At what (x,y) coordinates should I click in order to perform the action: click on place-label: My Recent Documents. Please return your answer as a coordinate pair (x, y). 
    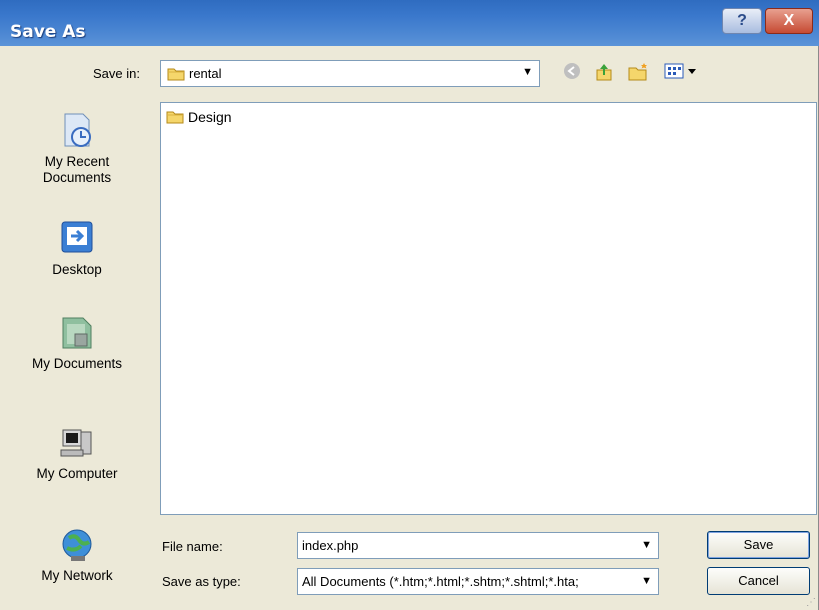
    Looking at the image, I should click on (77, 169).